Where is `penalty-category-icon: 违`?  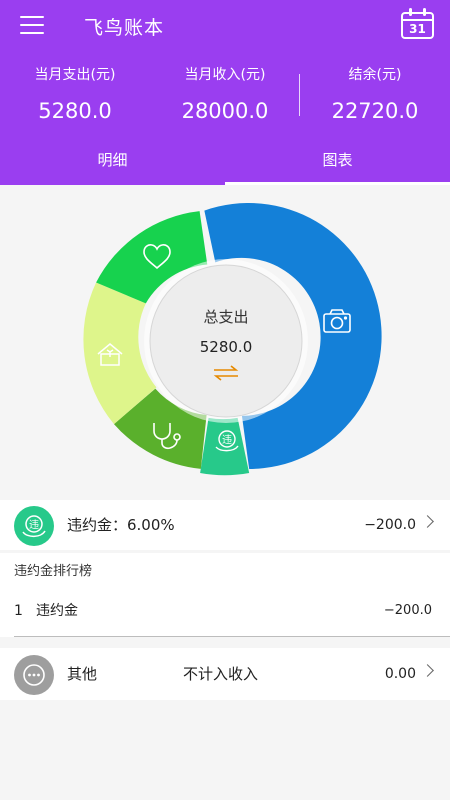
penalty-category-icon: 违 is located at coordinates (34, 526).